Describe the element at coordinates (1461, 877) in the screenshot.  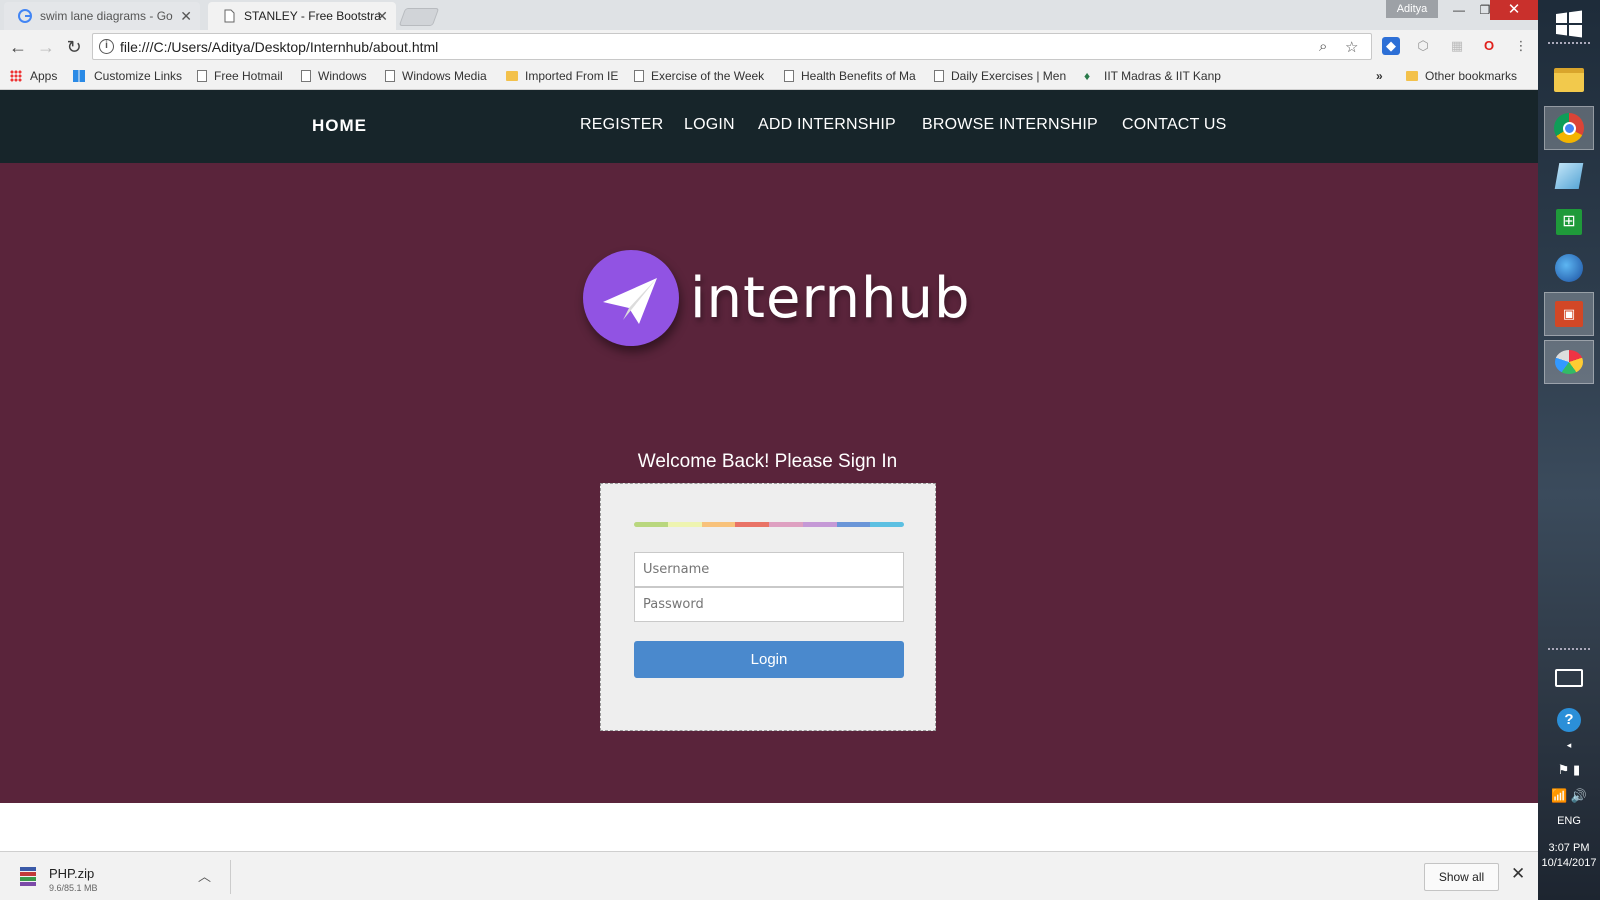
I see `show-all-button: Show all` at that location.